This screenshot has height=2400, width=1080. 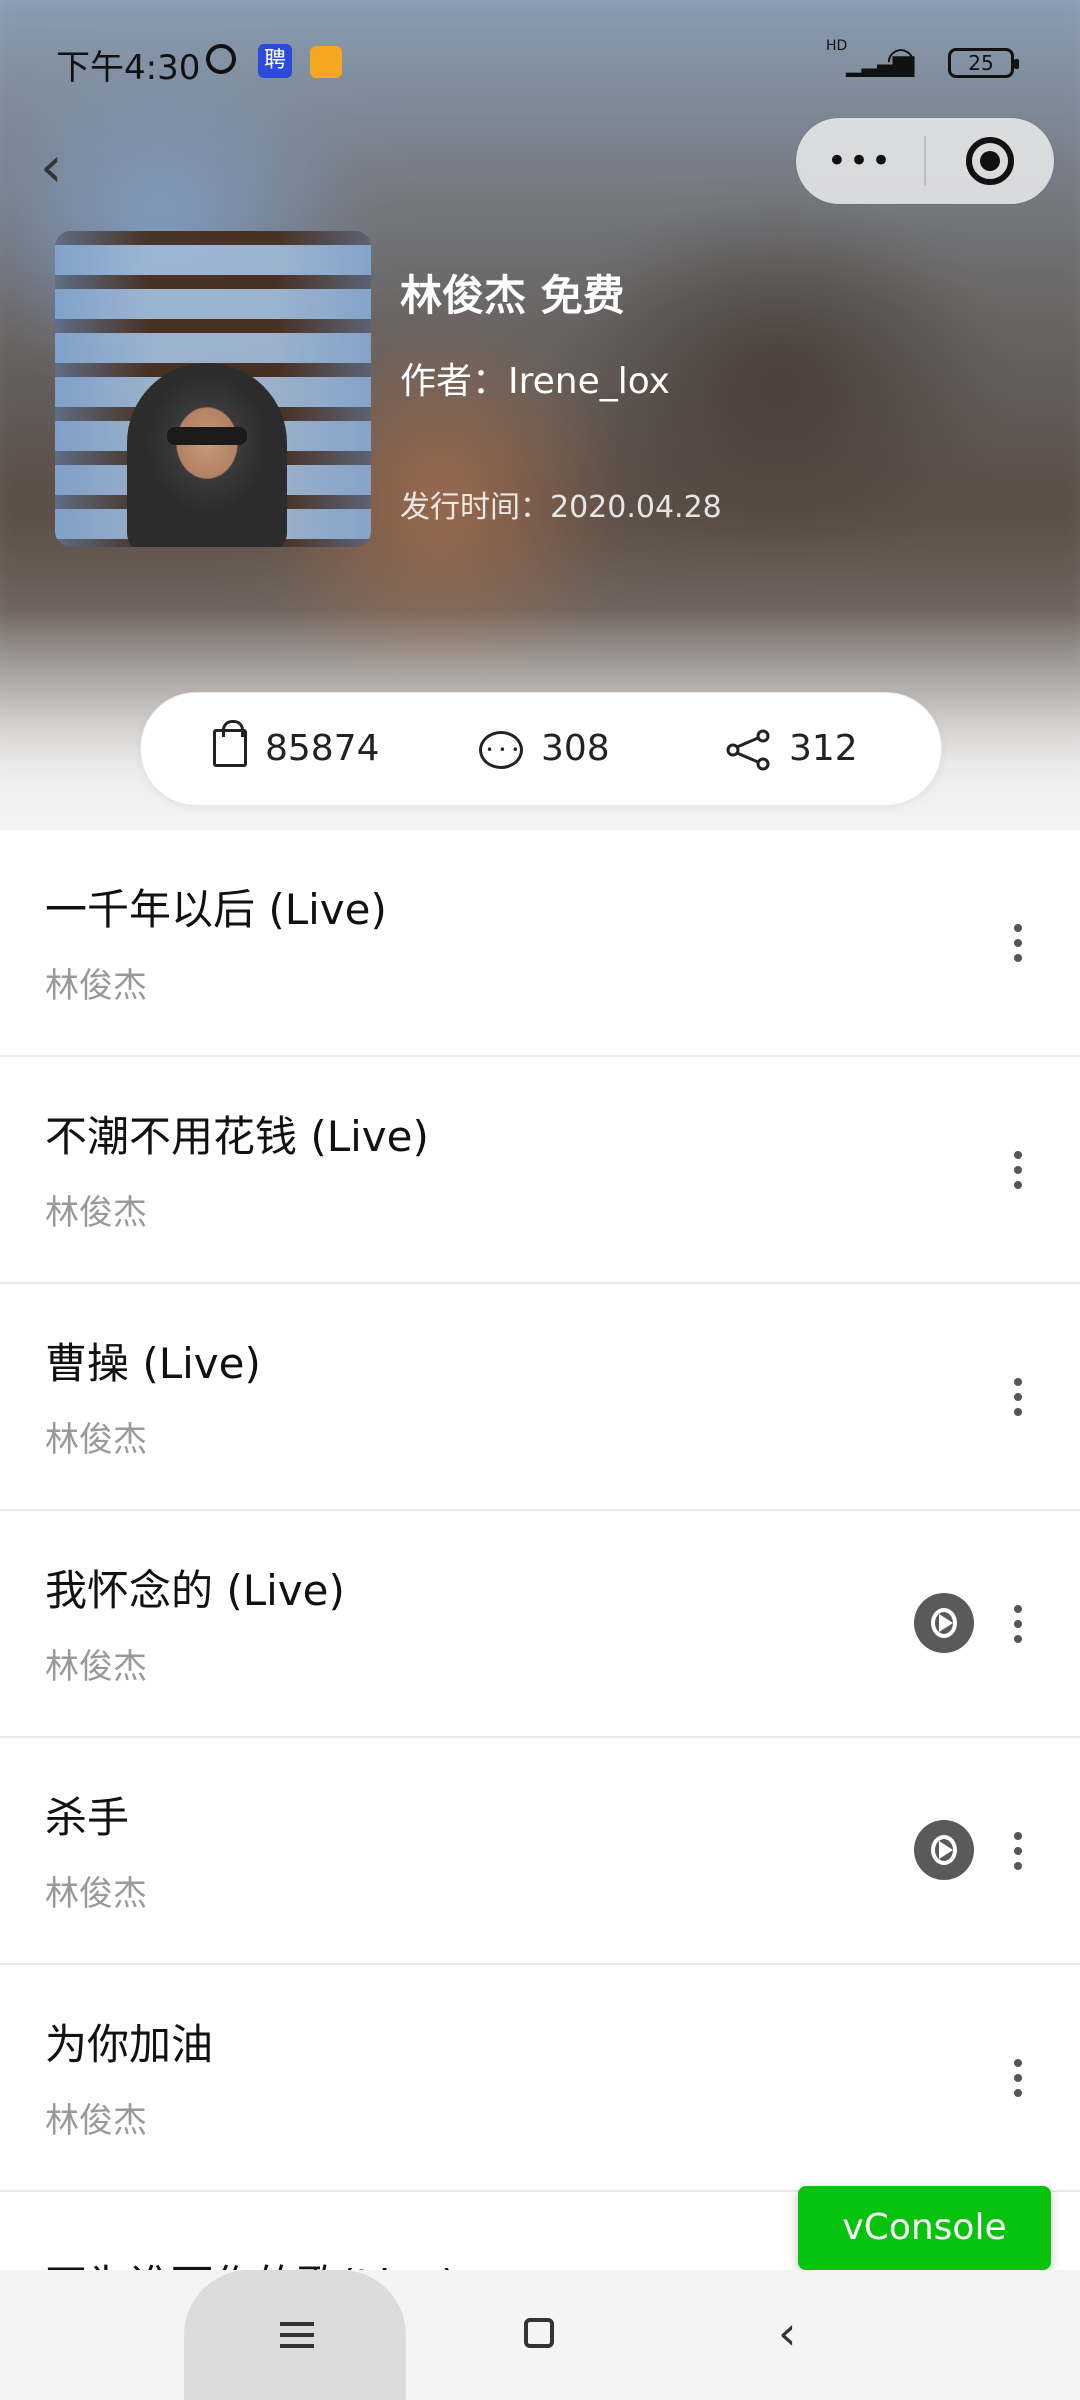 What do you see at coordinates (787, 2333) in the screenshot?
I see `system-back-icon: ‹` at bounding box center [787, 2333].